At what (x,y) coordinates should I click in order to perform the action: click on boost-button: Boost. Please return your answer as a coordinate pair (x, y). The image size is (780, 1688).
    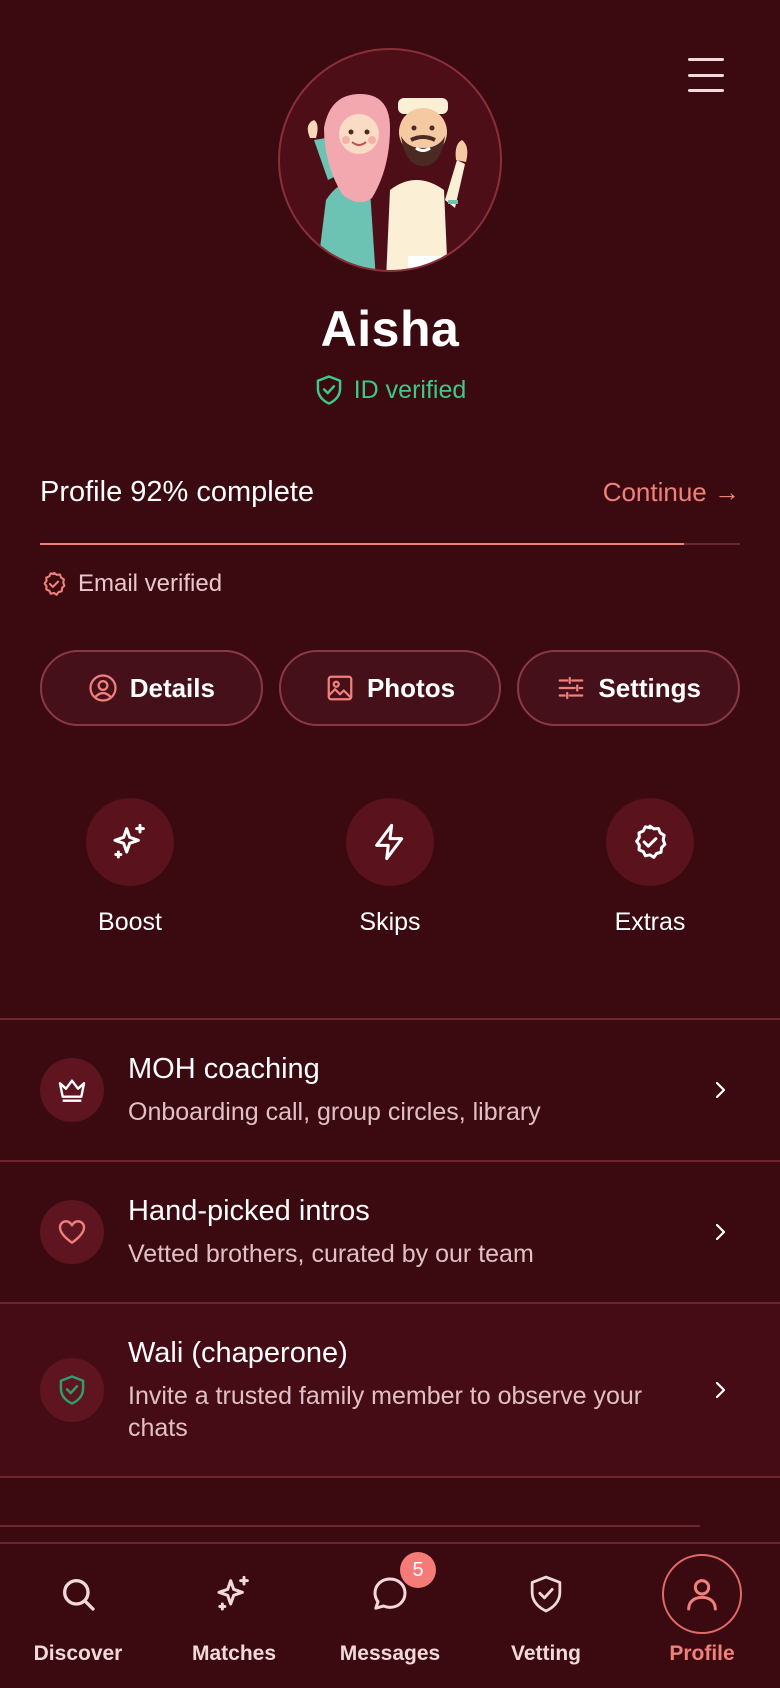
    Looking at the image, I should click on (130, 867).